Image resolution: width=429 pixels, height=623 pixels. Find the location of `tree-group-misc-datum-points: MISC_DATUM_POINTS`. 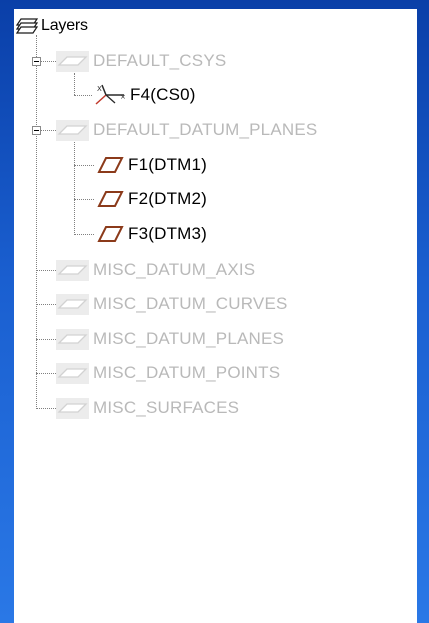

tree-group-misc-datum-points: MISC_DATUM_POINTS is located at coordinates (168, 373).